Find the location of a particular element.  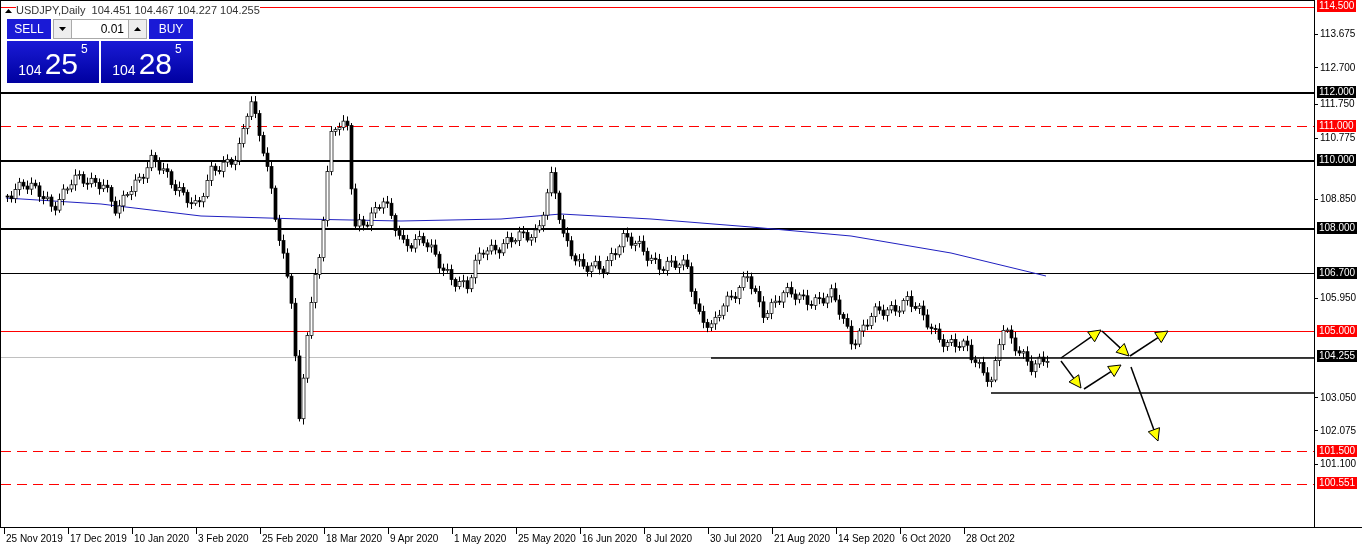

date-label: 16 Jun 2020 is located at coordinates (610, 539).